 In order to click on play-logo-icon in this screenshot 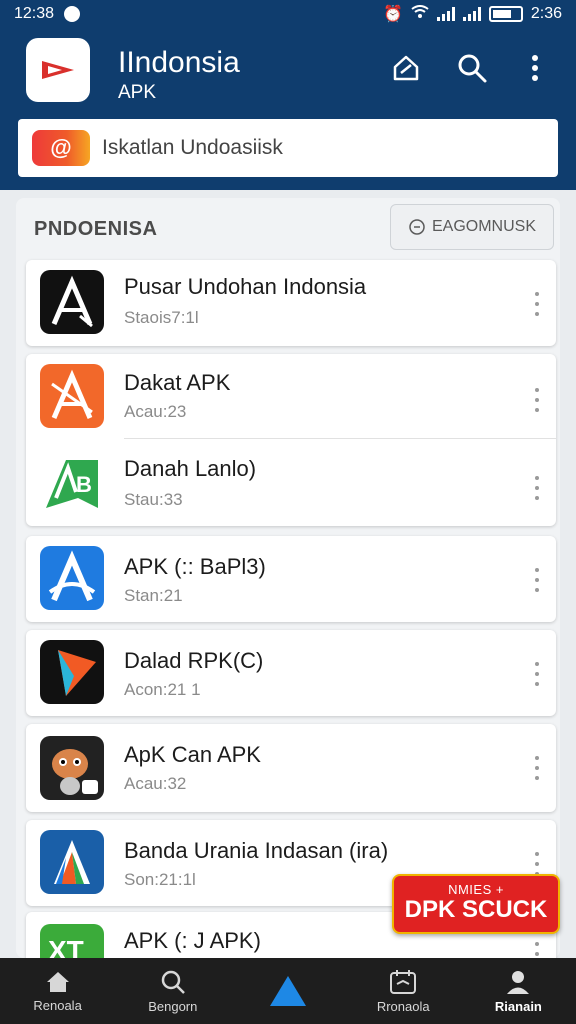, I will do `click(58, 70)`.